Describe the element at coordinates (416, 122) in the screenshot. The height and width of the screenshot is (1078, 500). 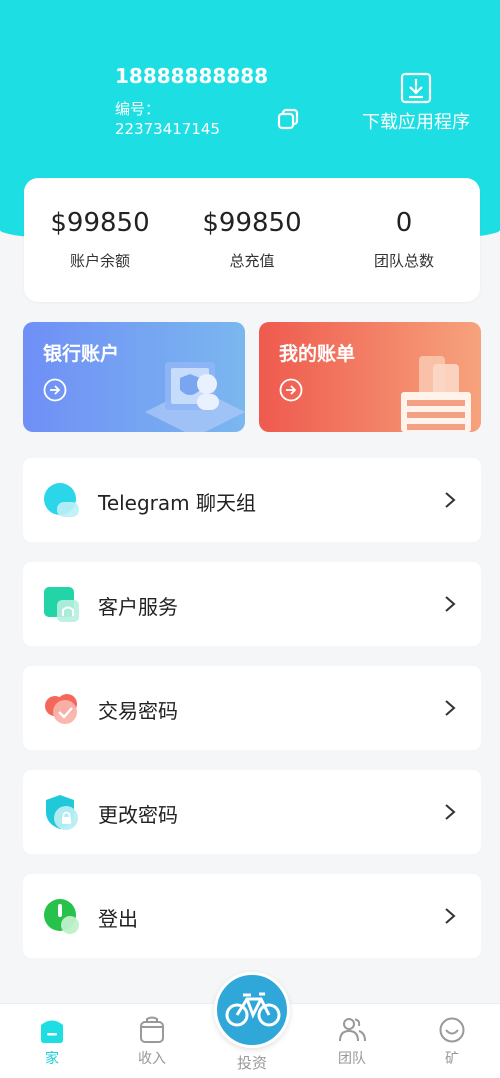
I see `download-app-label: 下载应用程序` at that location.